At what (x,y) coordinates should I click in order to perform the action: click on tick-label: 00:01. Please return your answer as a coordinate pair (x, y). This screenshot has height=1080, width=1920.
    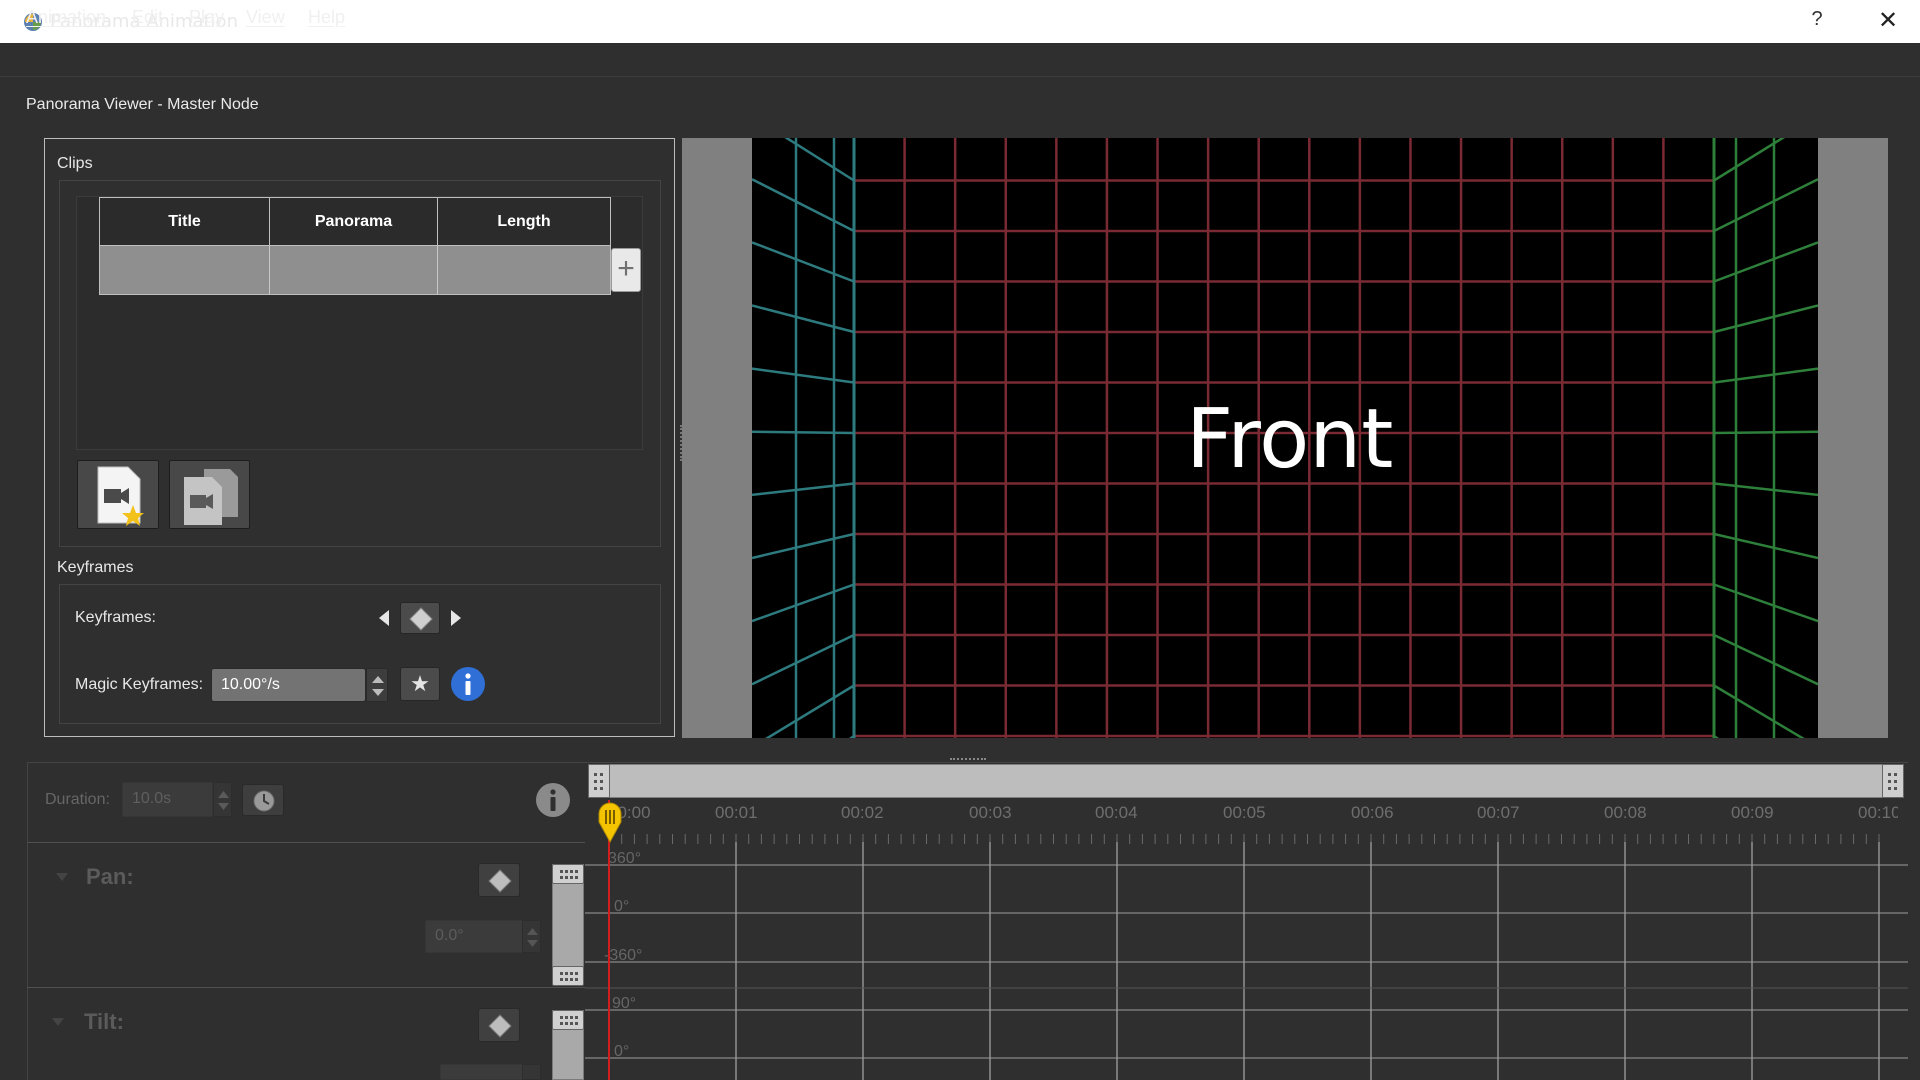
    Looking at the image, I should click on (736, 812).